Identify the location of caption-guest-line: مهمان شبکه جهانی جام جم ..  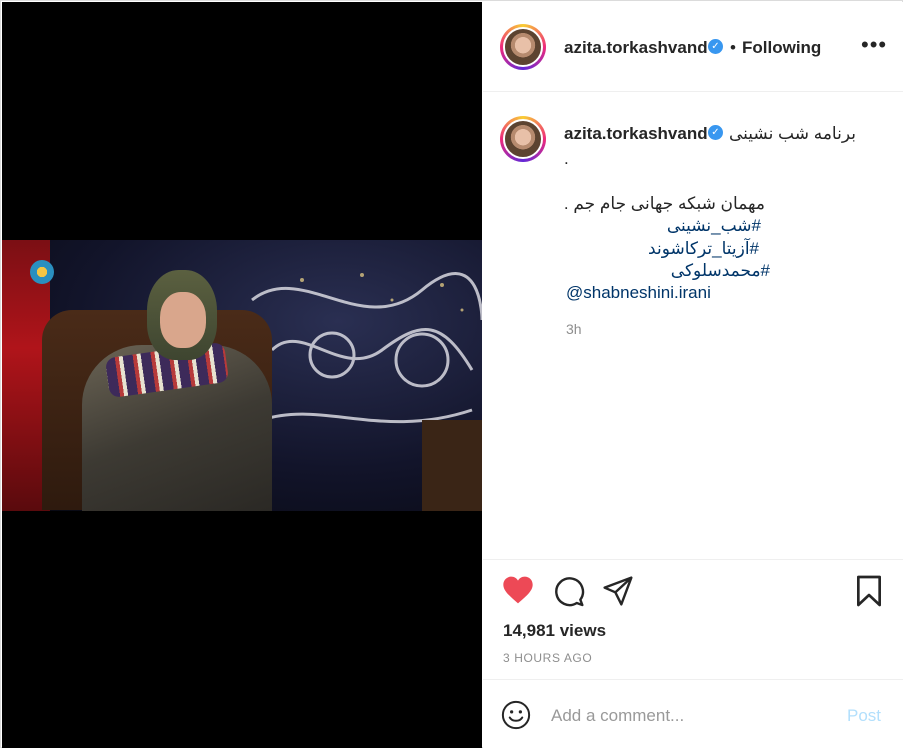
(664, 203).